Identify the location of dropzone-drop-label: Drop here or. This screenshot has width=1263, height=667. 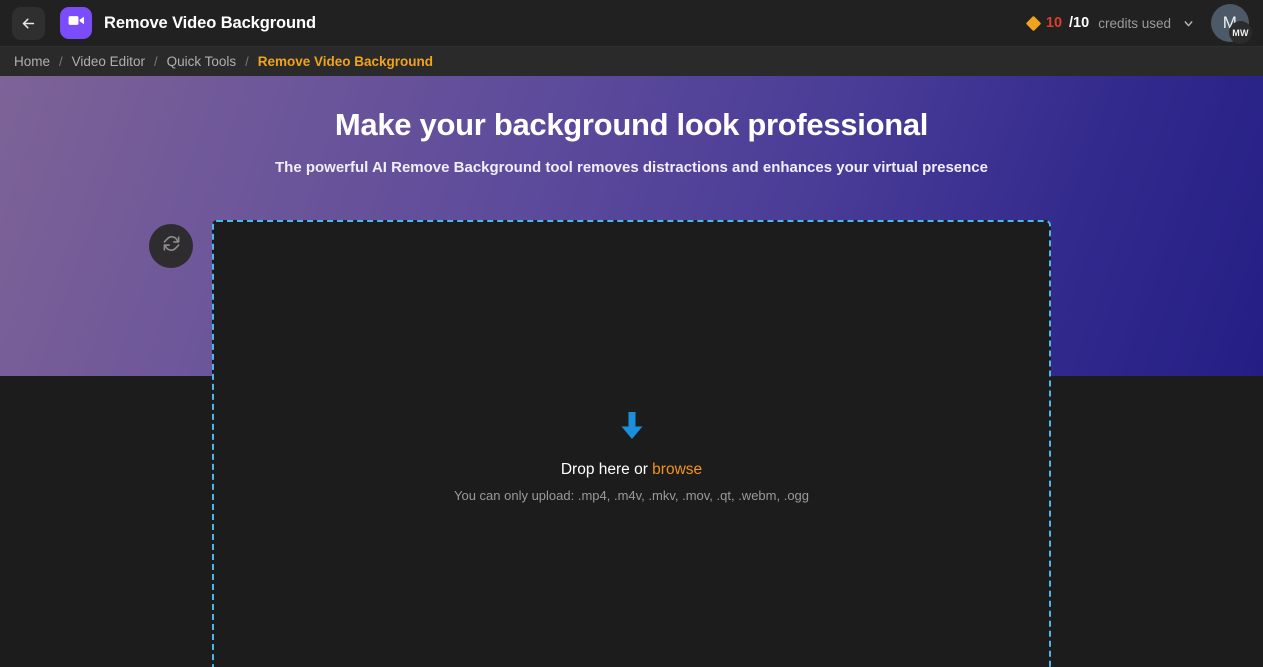
(606, 469).